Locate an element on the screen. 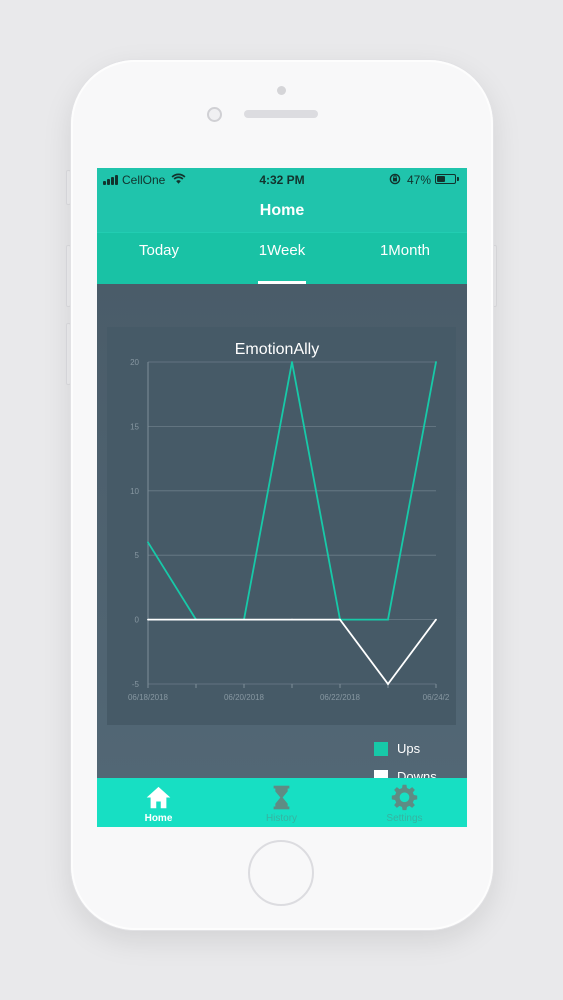 Image resolution: width=563 pixels, height=1000 pixels. page-title: Home is located at coordinates (282, 210).